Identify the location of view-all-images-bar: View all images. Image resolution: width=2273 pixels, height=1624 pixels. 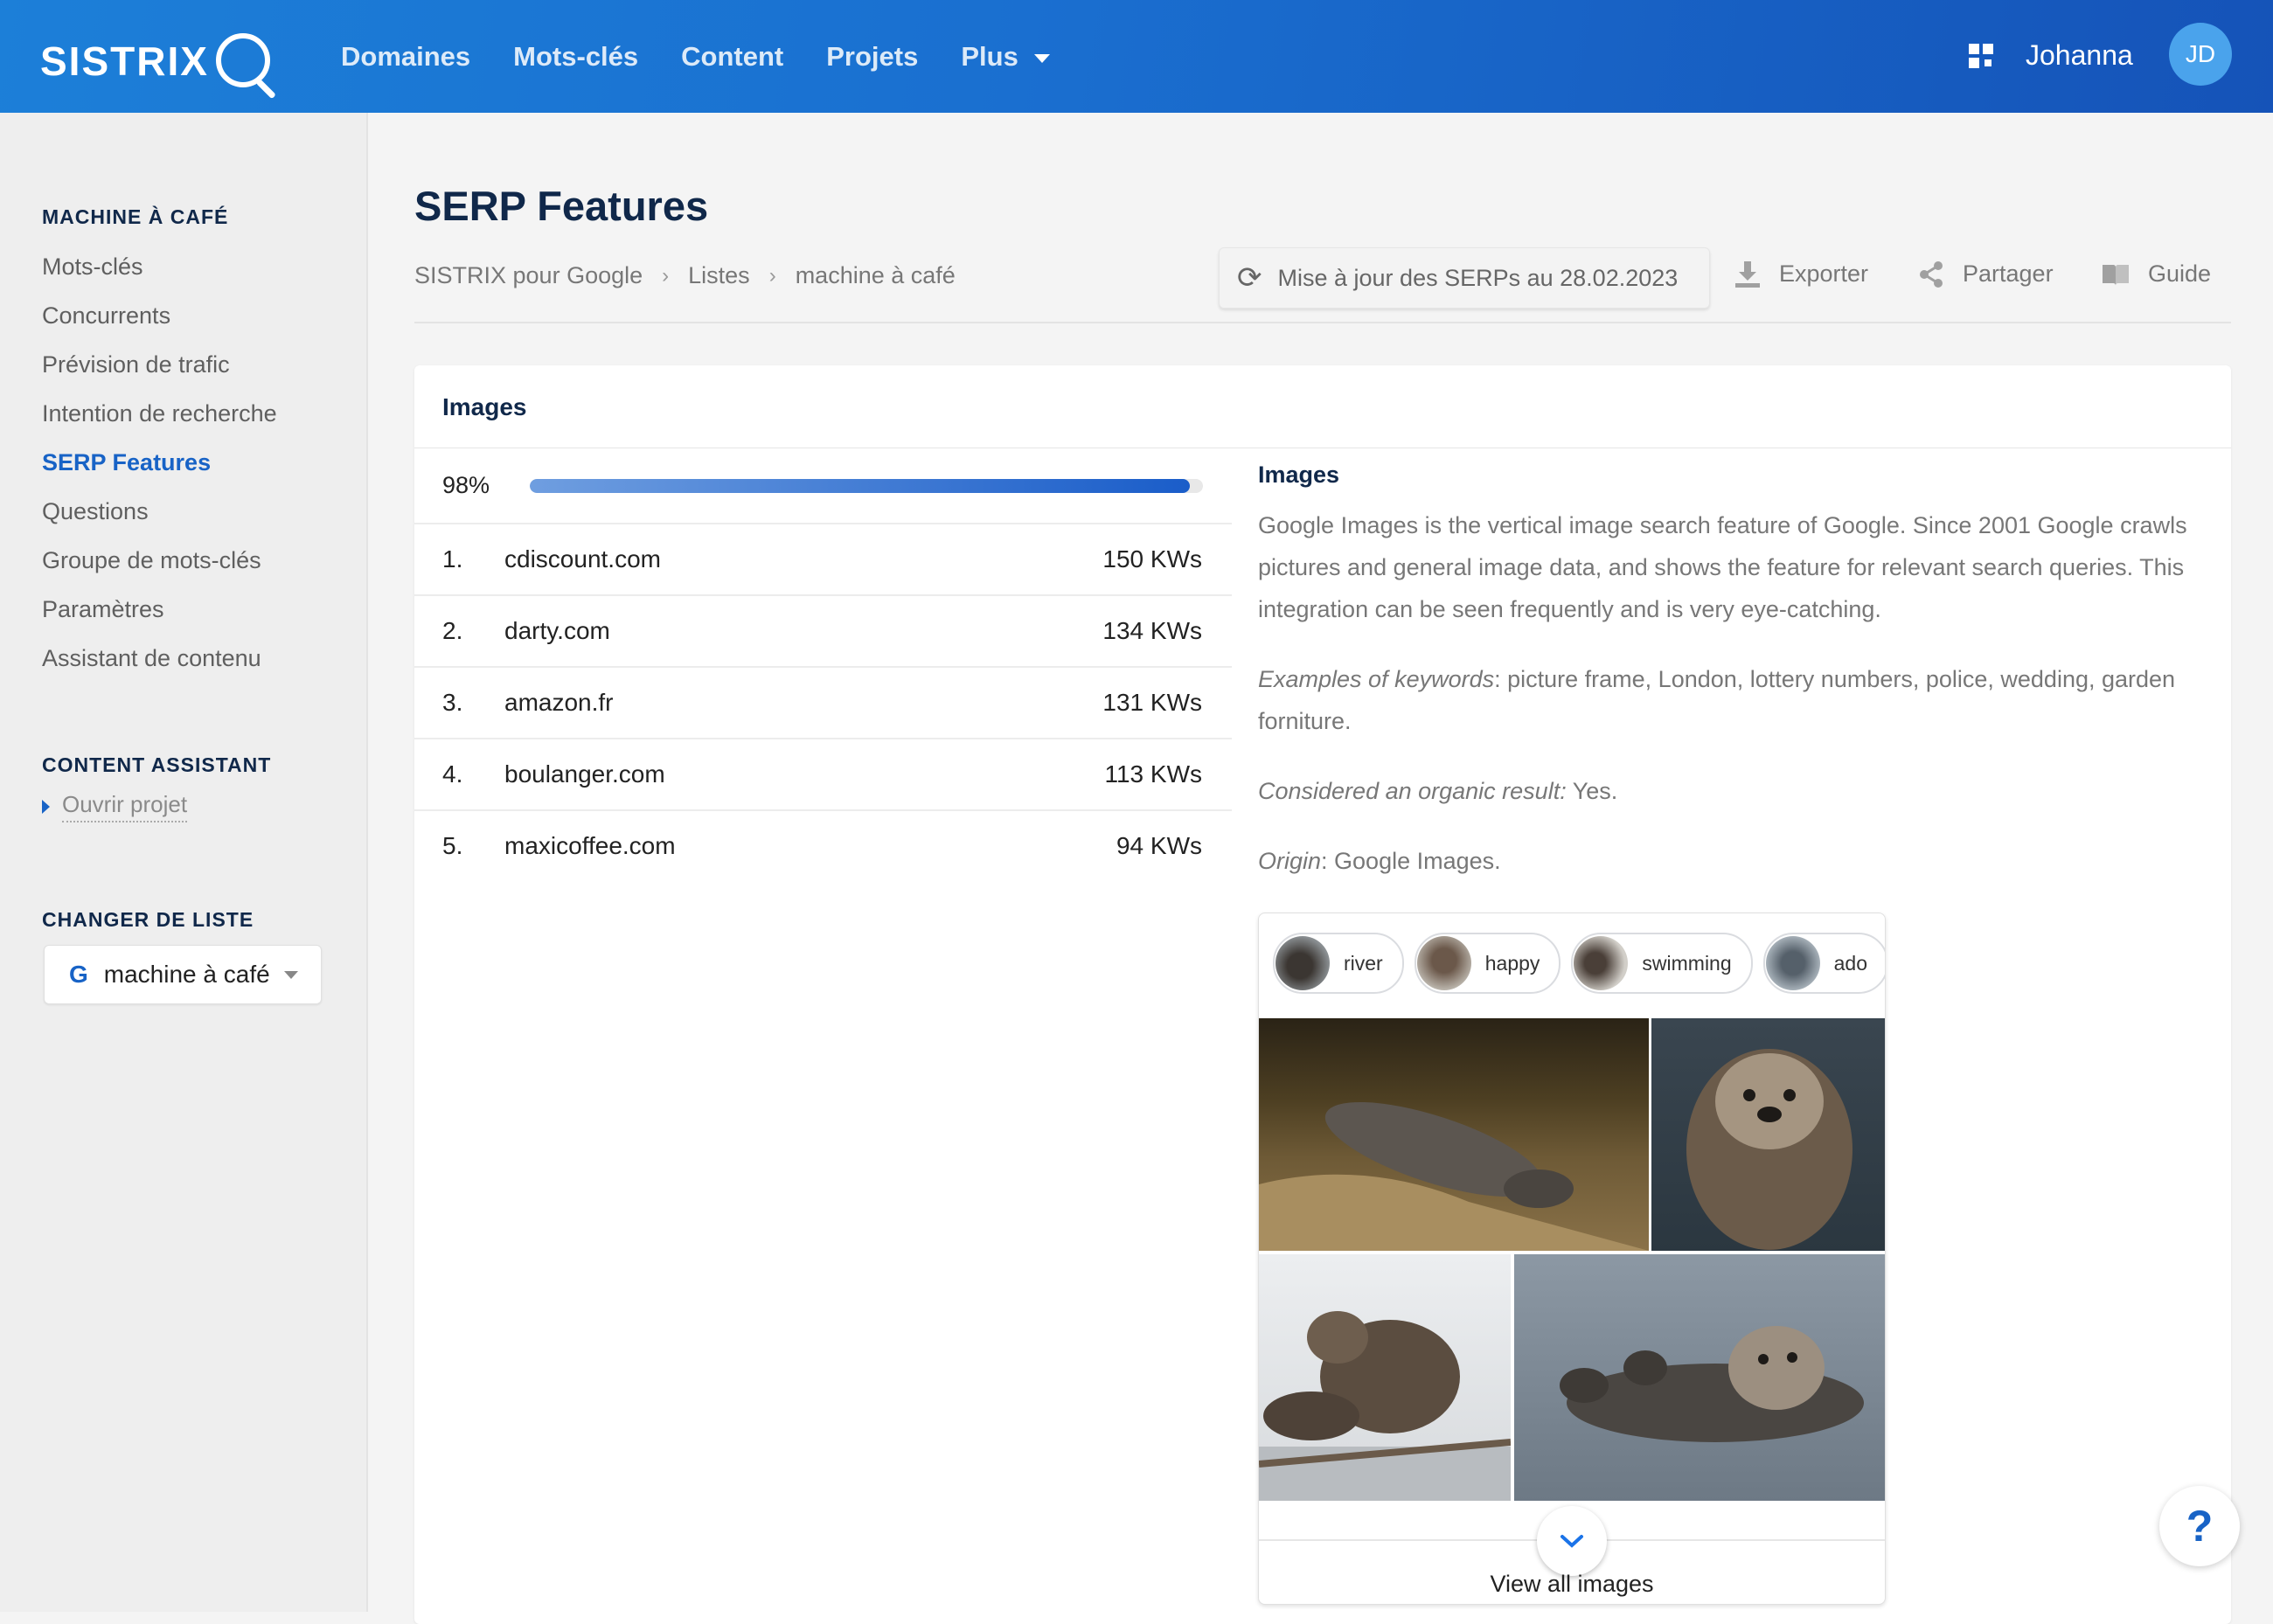
(1572, 1555).